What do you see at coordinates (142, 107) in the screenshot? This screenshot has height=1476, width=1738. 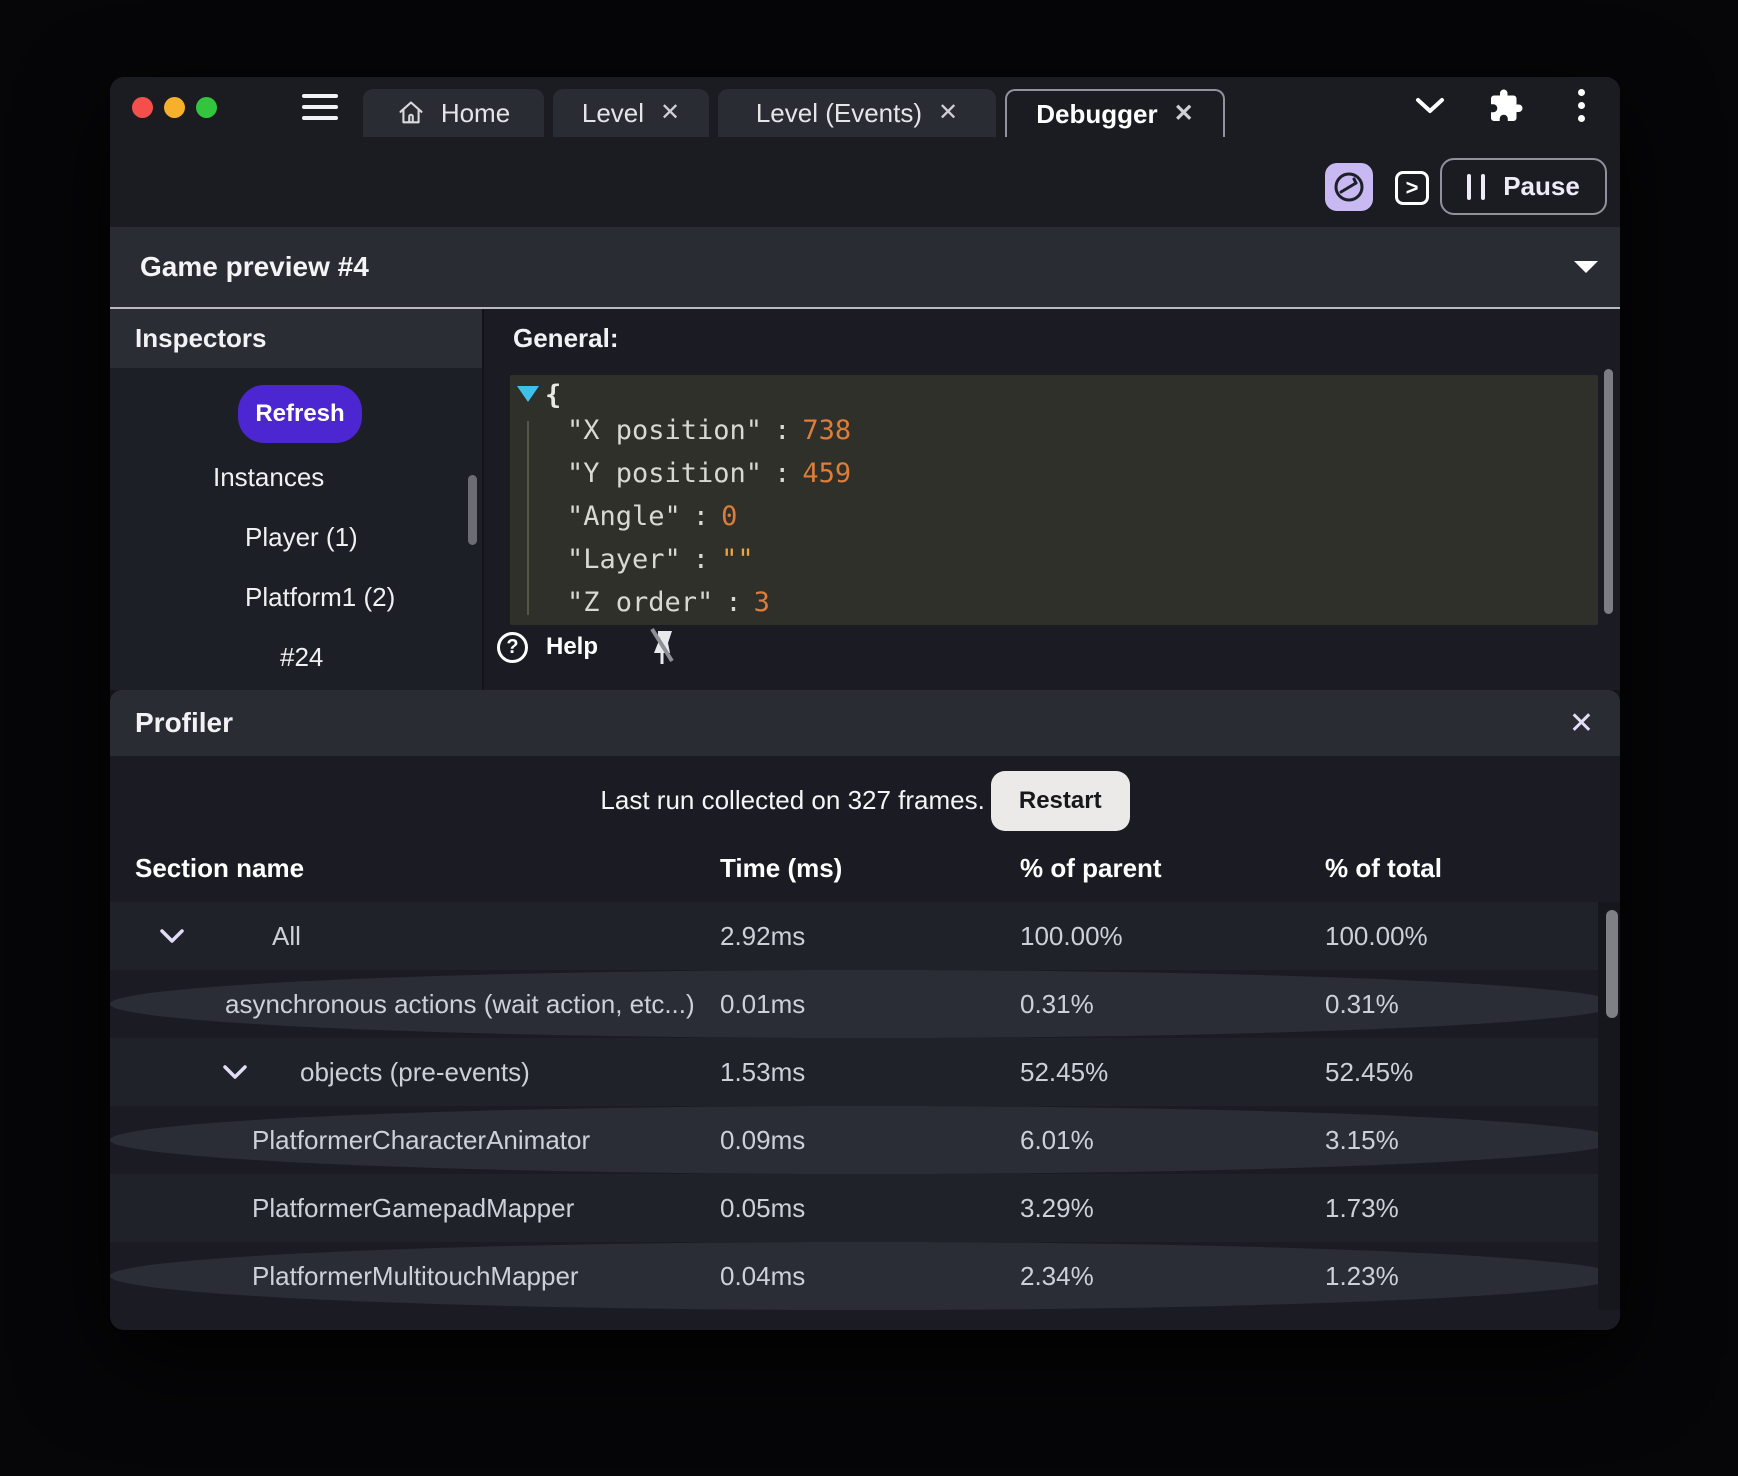 I see `traffic-close-button` at bounding box center [142, 107].